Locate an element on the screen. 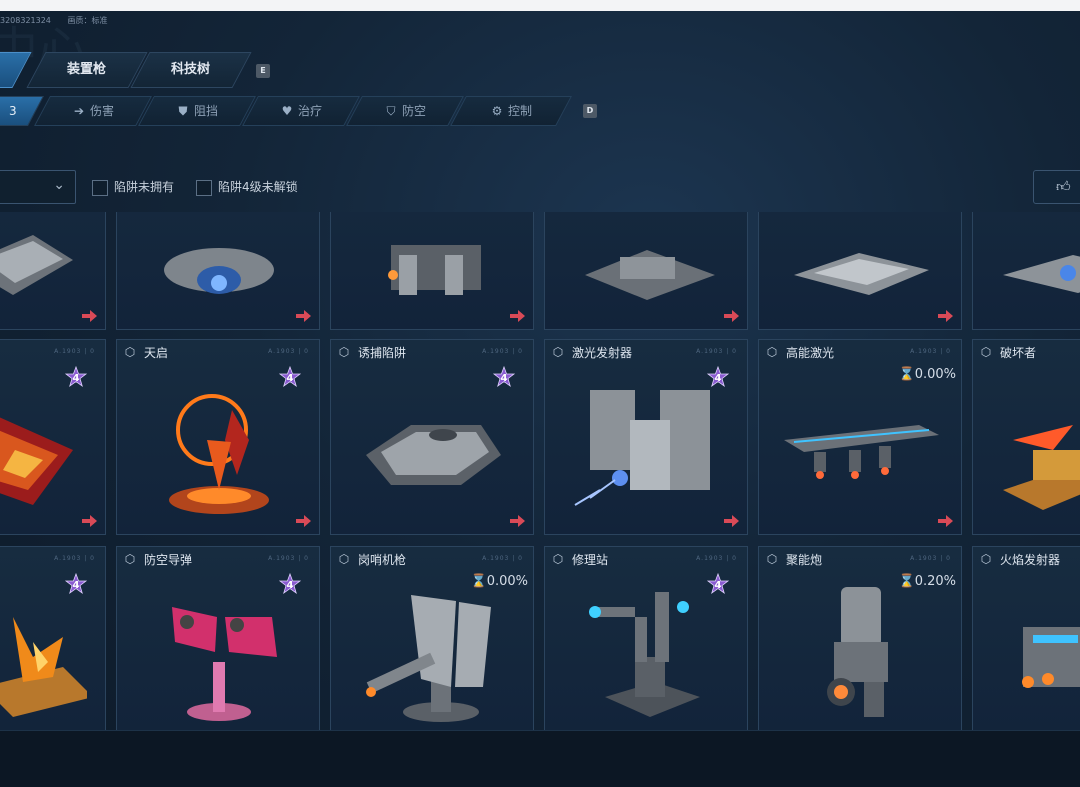 The image size is (1080, 787). checkbox-label: 陷阱4级未解锁 is located at coordinates (258, 187).